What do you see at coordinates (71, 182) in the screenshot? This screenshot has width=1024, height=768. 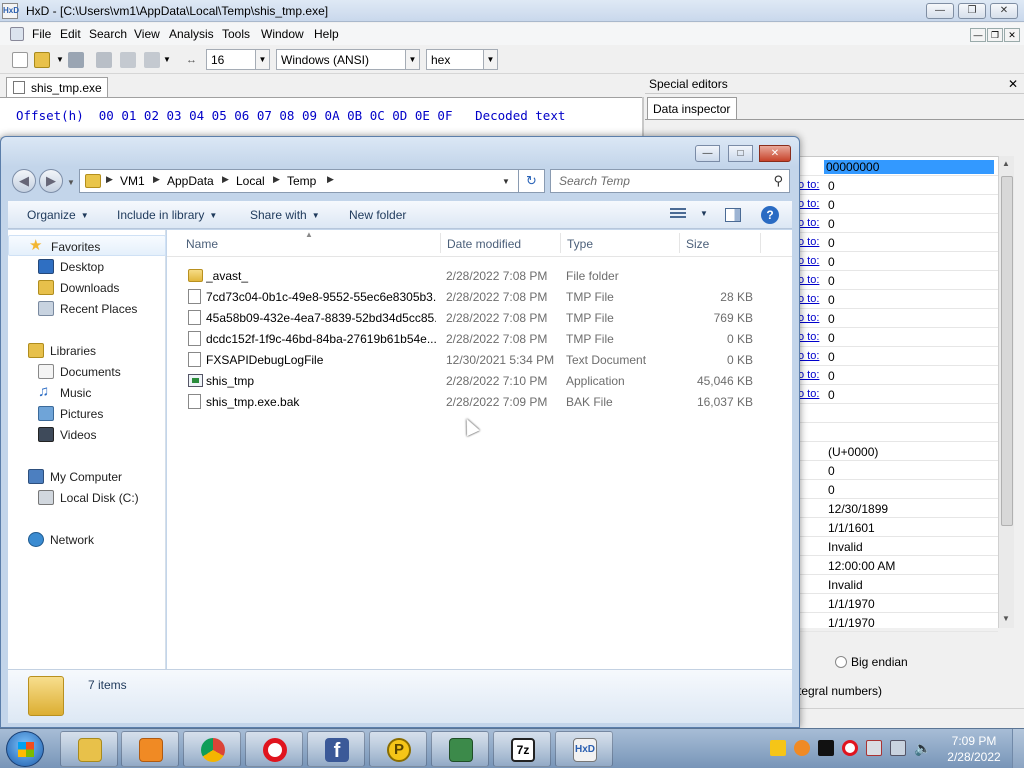 I see `recent-pages-dropdown-icon: ▼` at bounding box center [71, 182].